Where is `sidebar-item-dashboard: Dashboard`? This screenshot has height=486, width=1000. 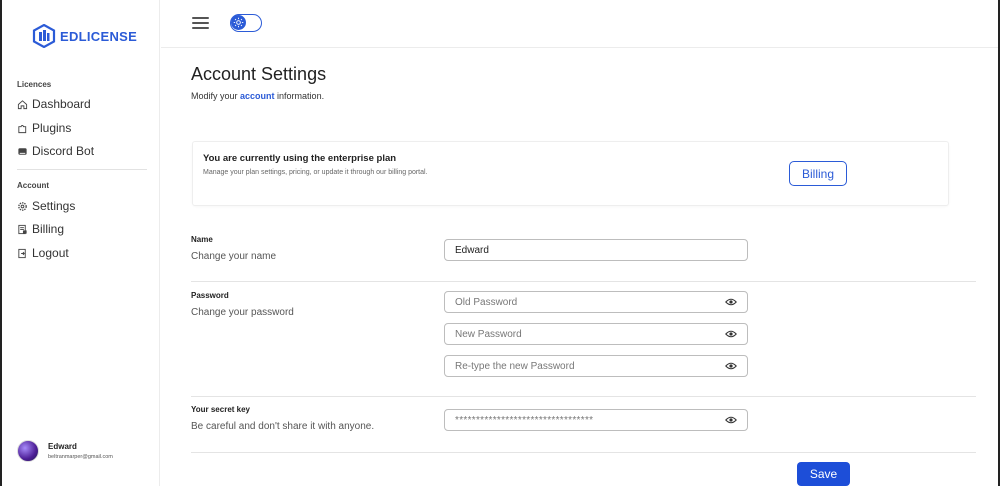
sidebar-item-dashboard: Dashboard is located at coordinates (54, 104).